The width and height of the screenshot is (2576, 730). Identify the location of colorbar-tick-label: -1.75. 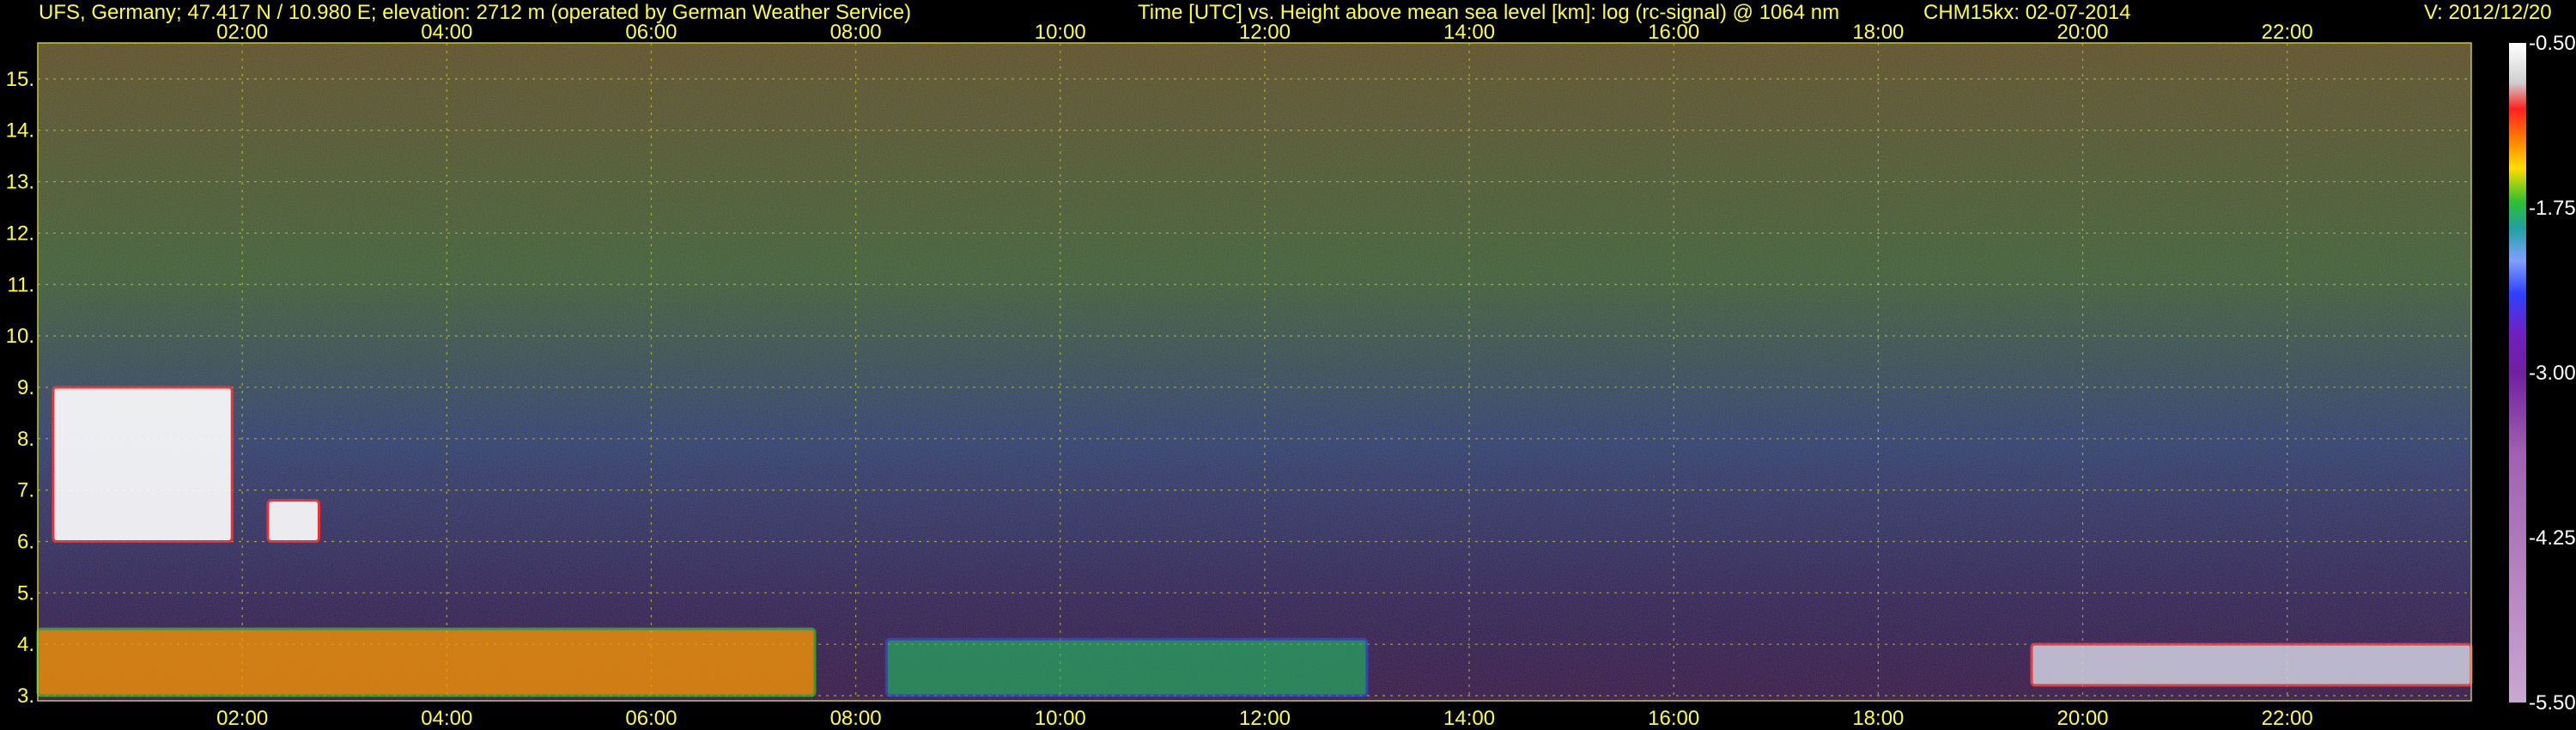
(2552, 208).